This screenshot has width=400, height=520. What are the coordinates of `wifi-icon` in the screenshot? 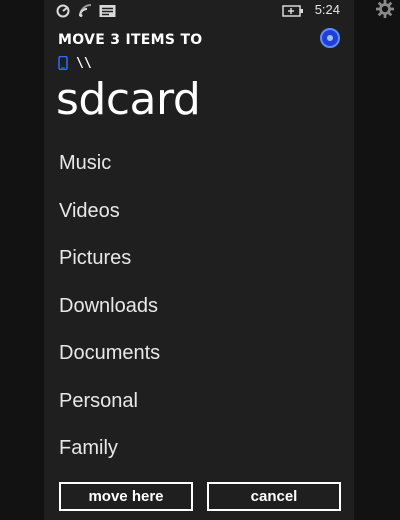 It's located at (85, 10).